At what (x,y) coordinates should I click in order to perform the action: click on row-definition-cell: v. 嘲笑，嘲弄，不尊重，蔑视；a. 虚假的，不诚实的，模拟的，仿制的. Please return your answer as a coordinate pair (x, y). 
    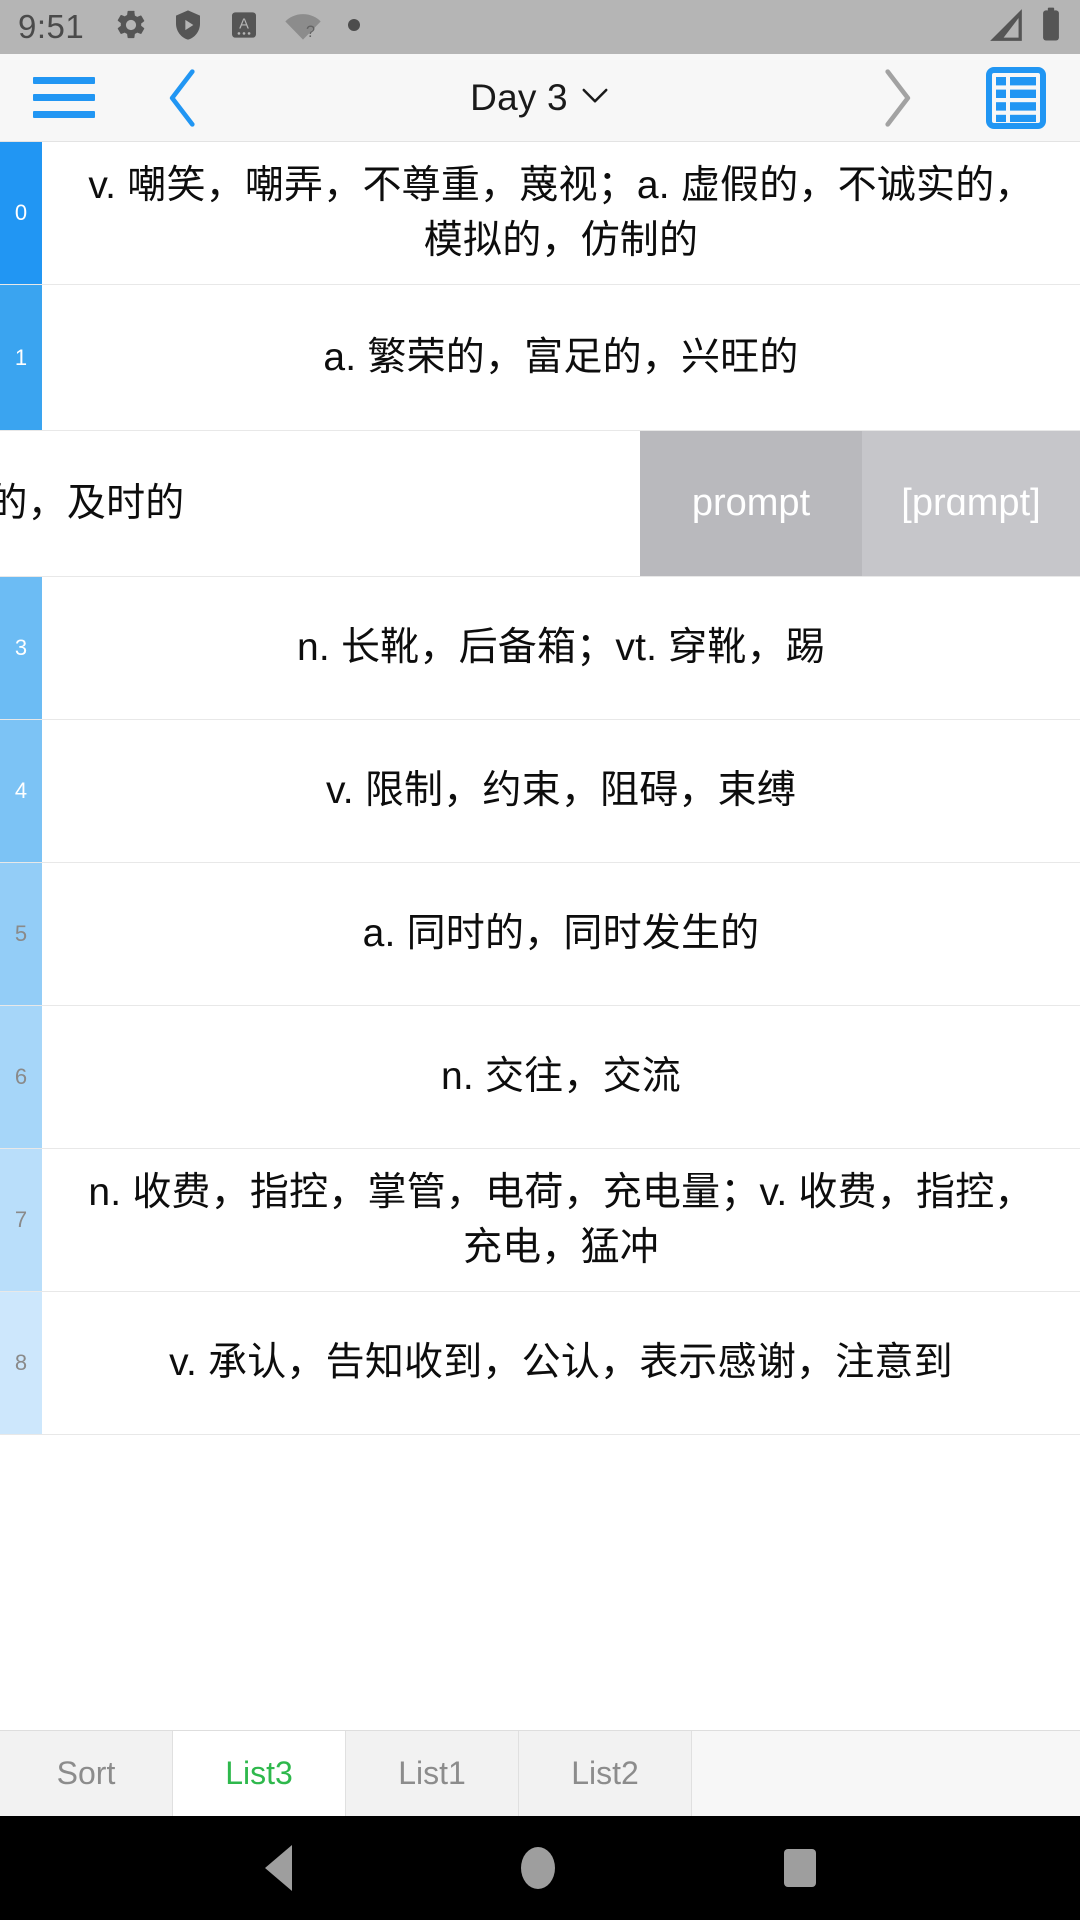
    Looking at the image, I should click on (561, 213).